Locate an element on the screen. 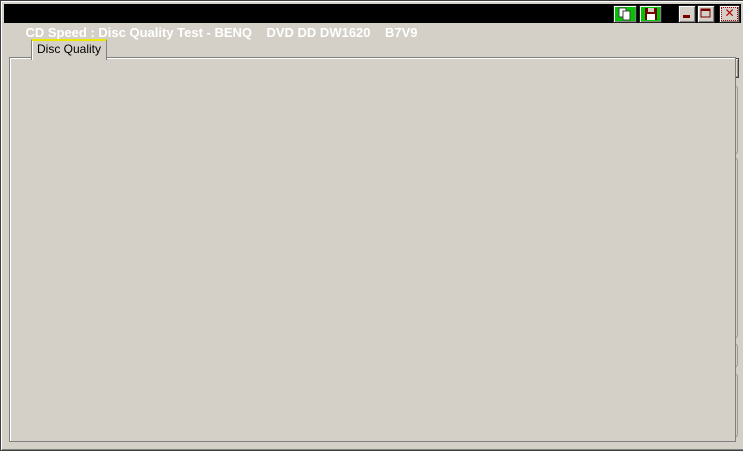 This screenshot has width=743, height=451. close-icon: ✕ is located at coordinates (729, 13).